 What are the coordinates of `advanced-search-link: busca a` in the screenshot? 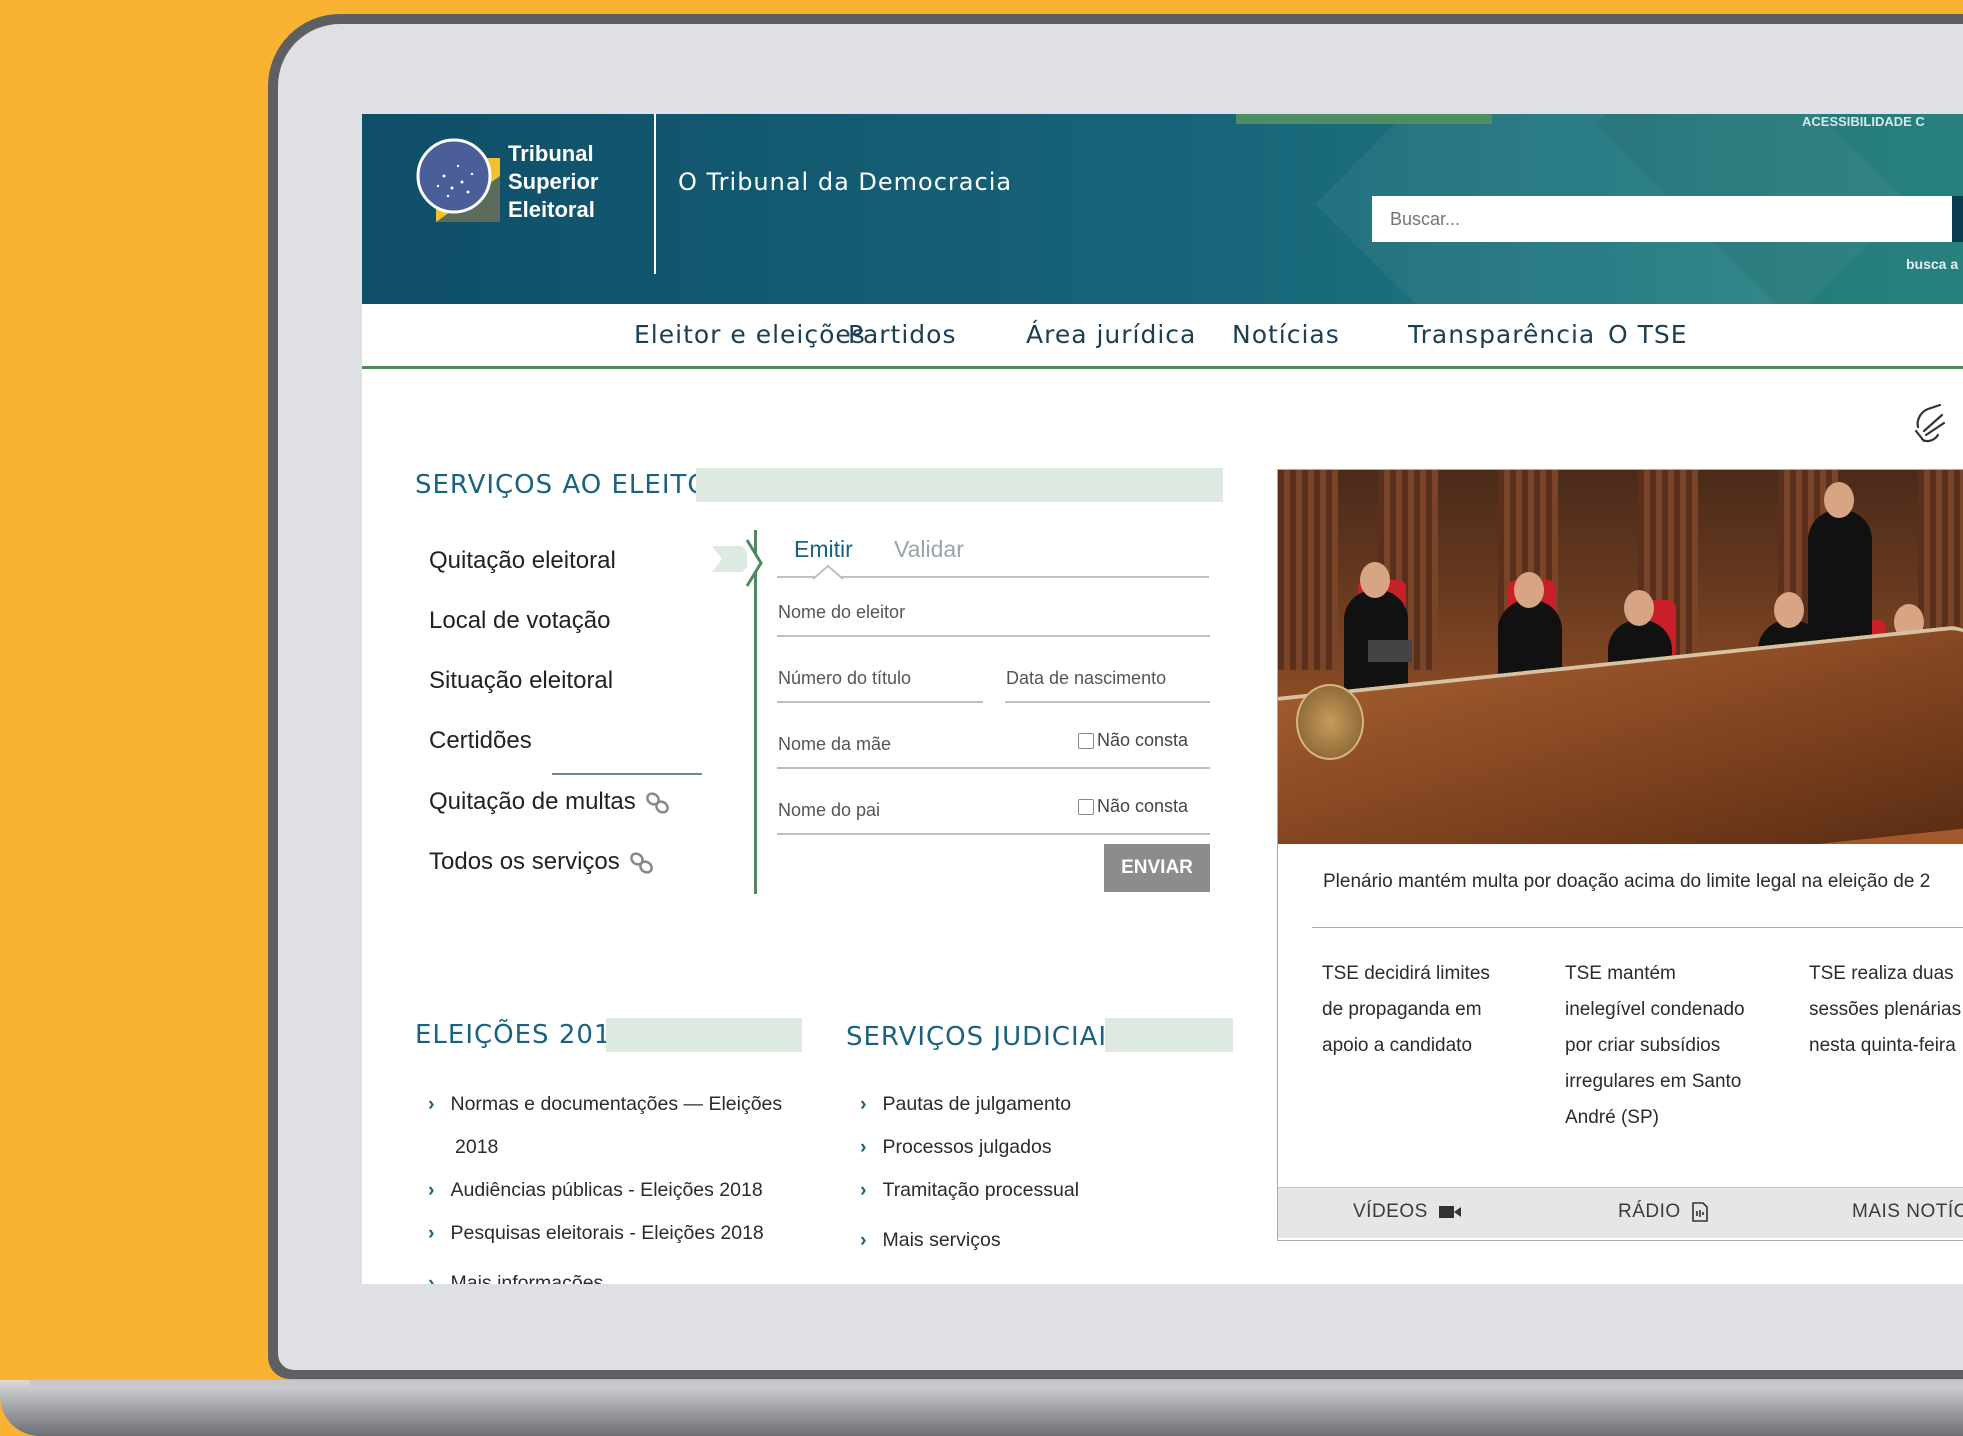 It's located at (1932, 264).